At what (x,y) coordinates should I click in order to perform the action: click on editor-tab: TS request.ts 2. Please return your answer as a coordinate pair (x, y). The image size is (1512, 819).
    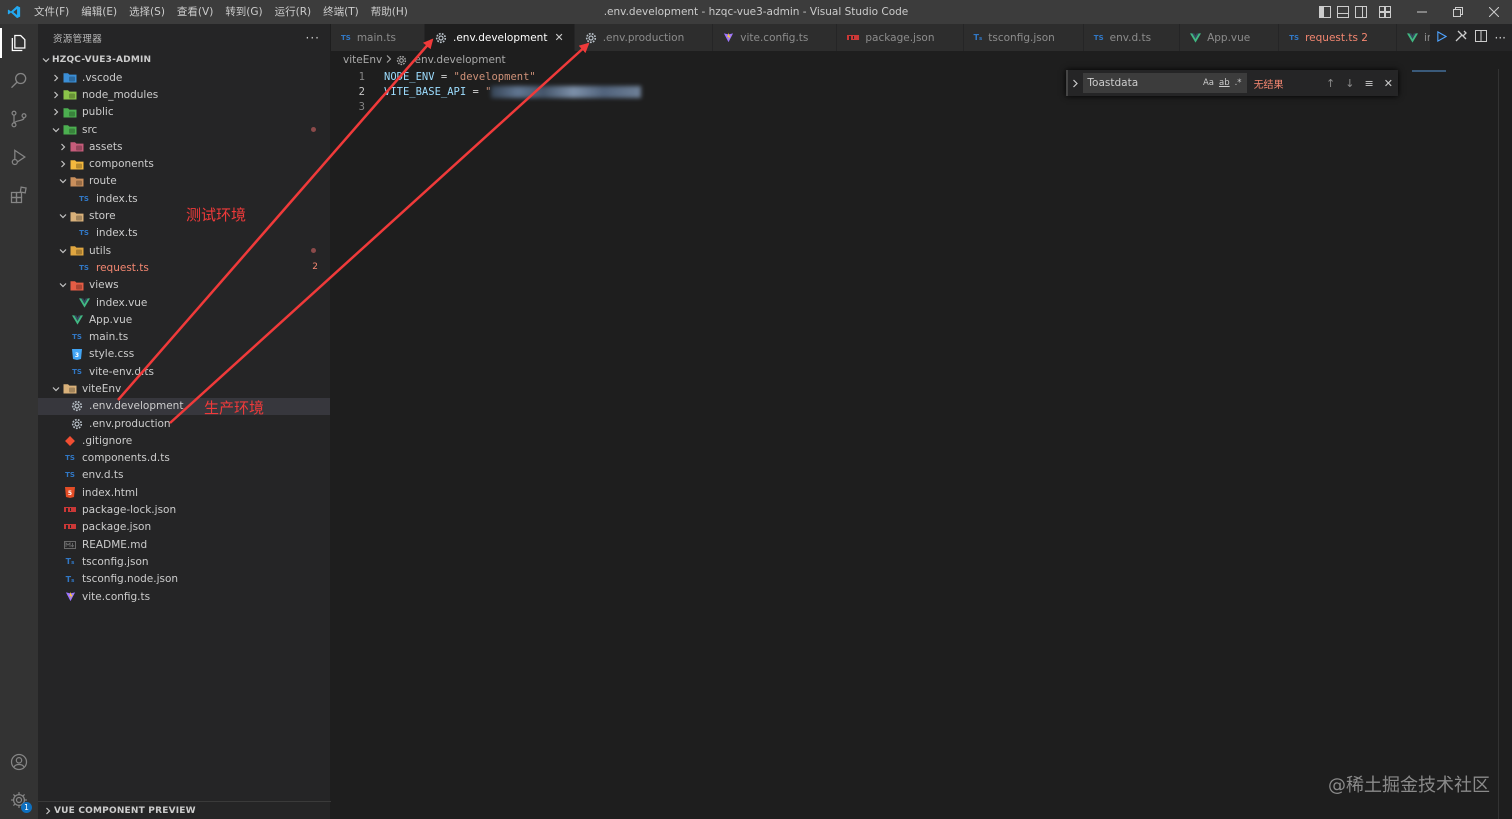
    Looking at the image, I should click on (1338, 37).